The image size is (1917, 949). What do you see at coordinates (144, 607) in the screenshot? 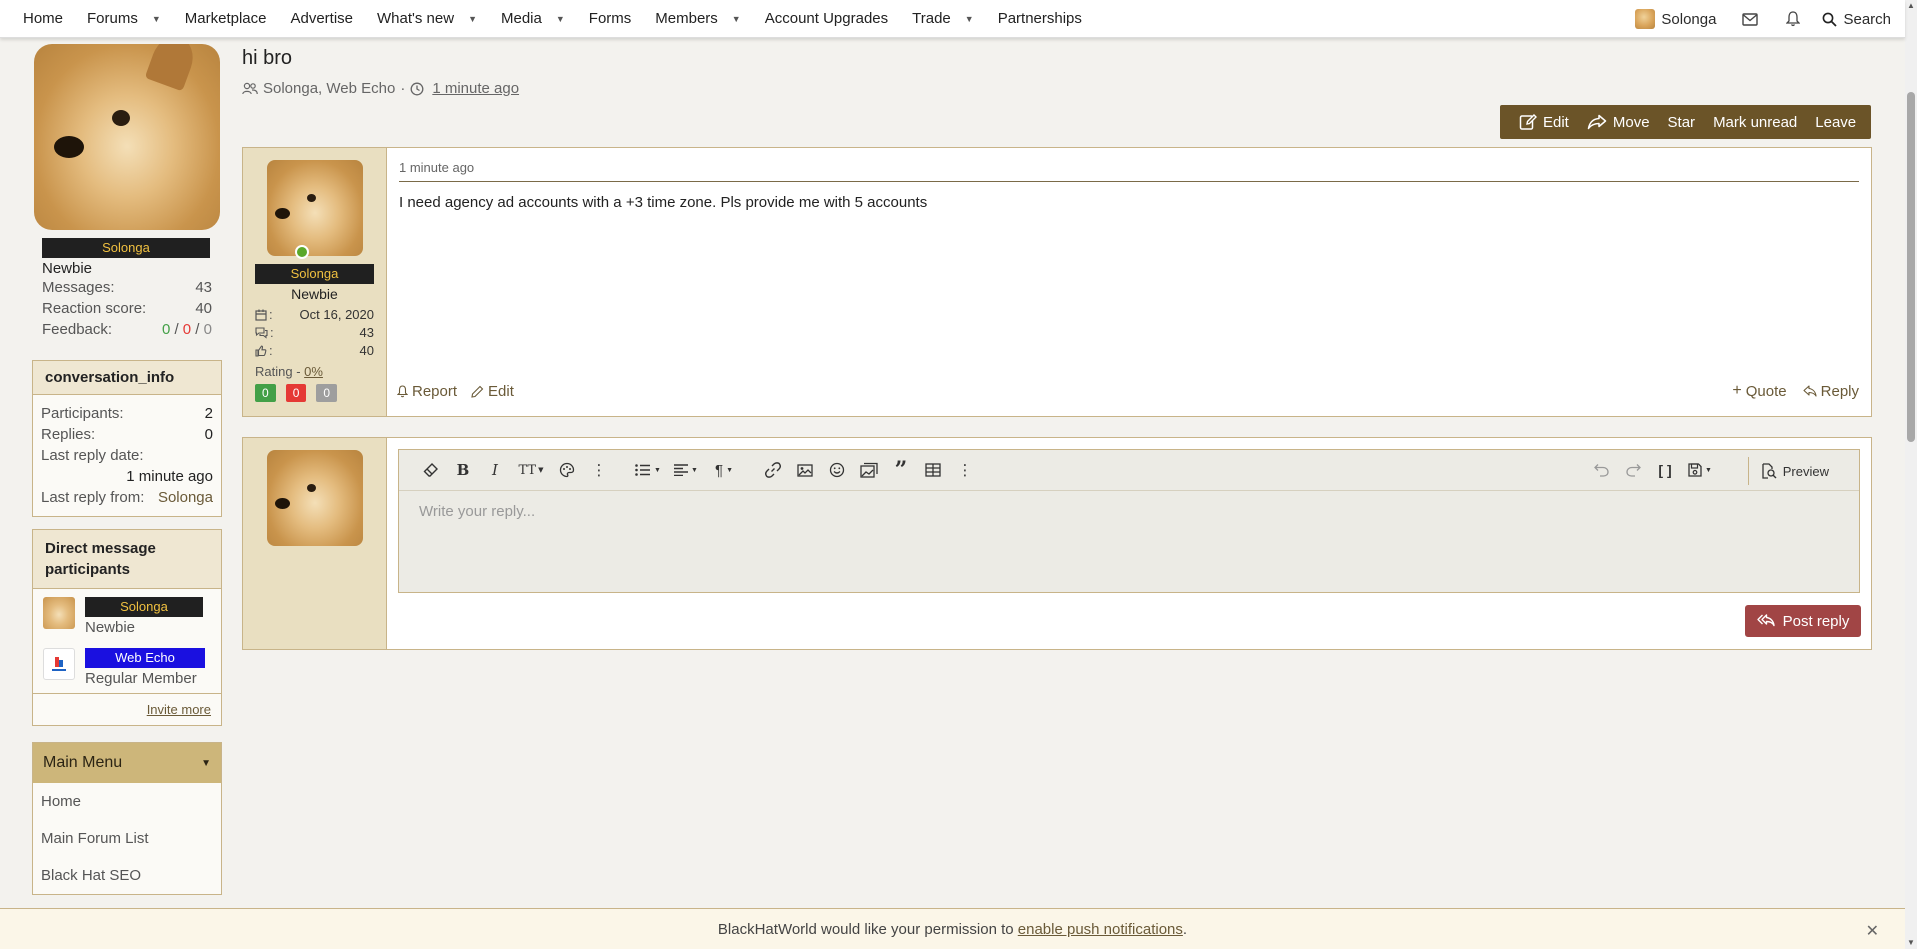
I see `participant-name: Solonga` at bounding box center [144, 607].